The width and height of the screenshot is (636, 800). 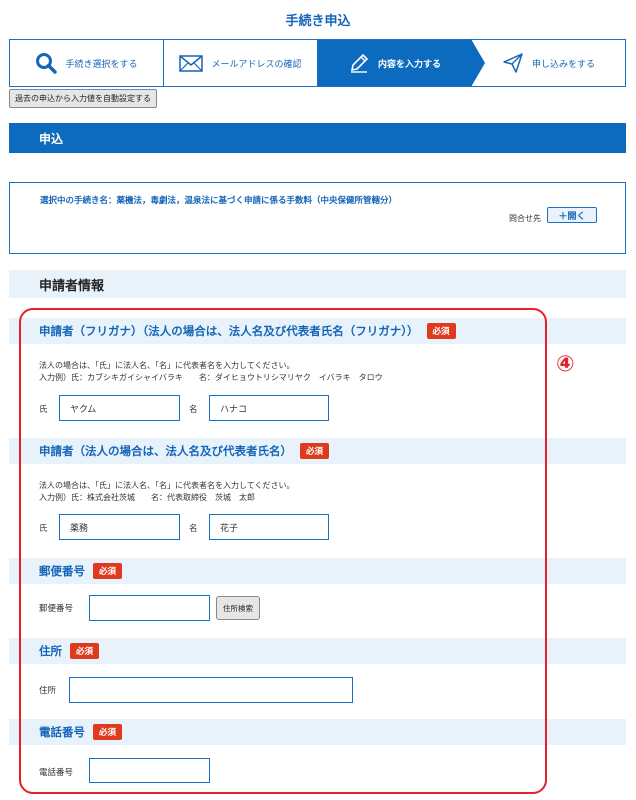 What do you see at coordinates (48, 691) in the screenshot?
I see `address-label: 住所` at bounding box center [48, 691].